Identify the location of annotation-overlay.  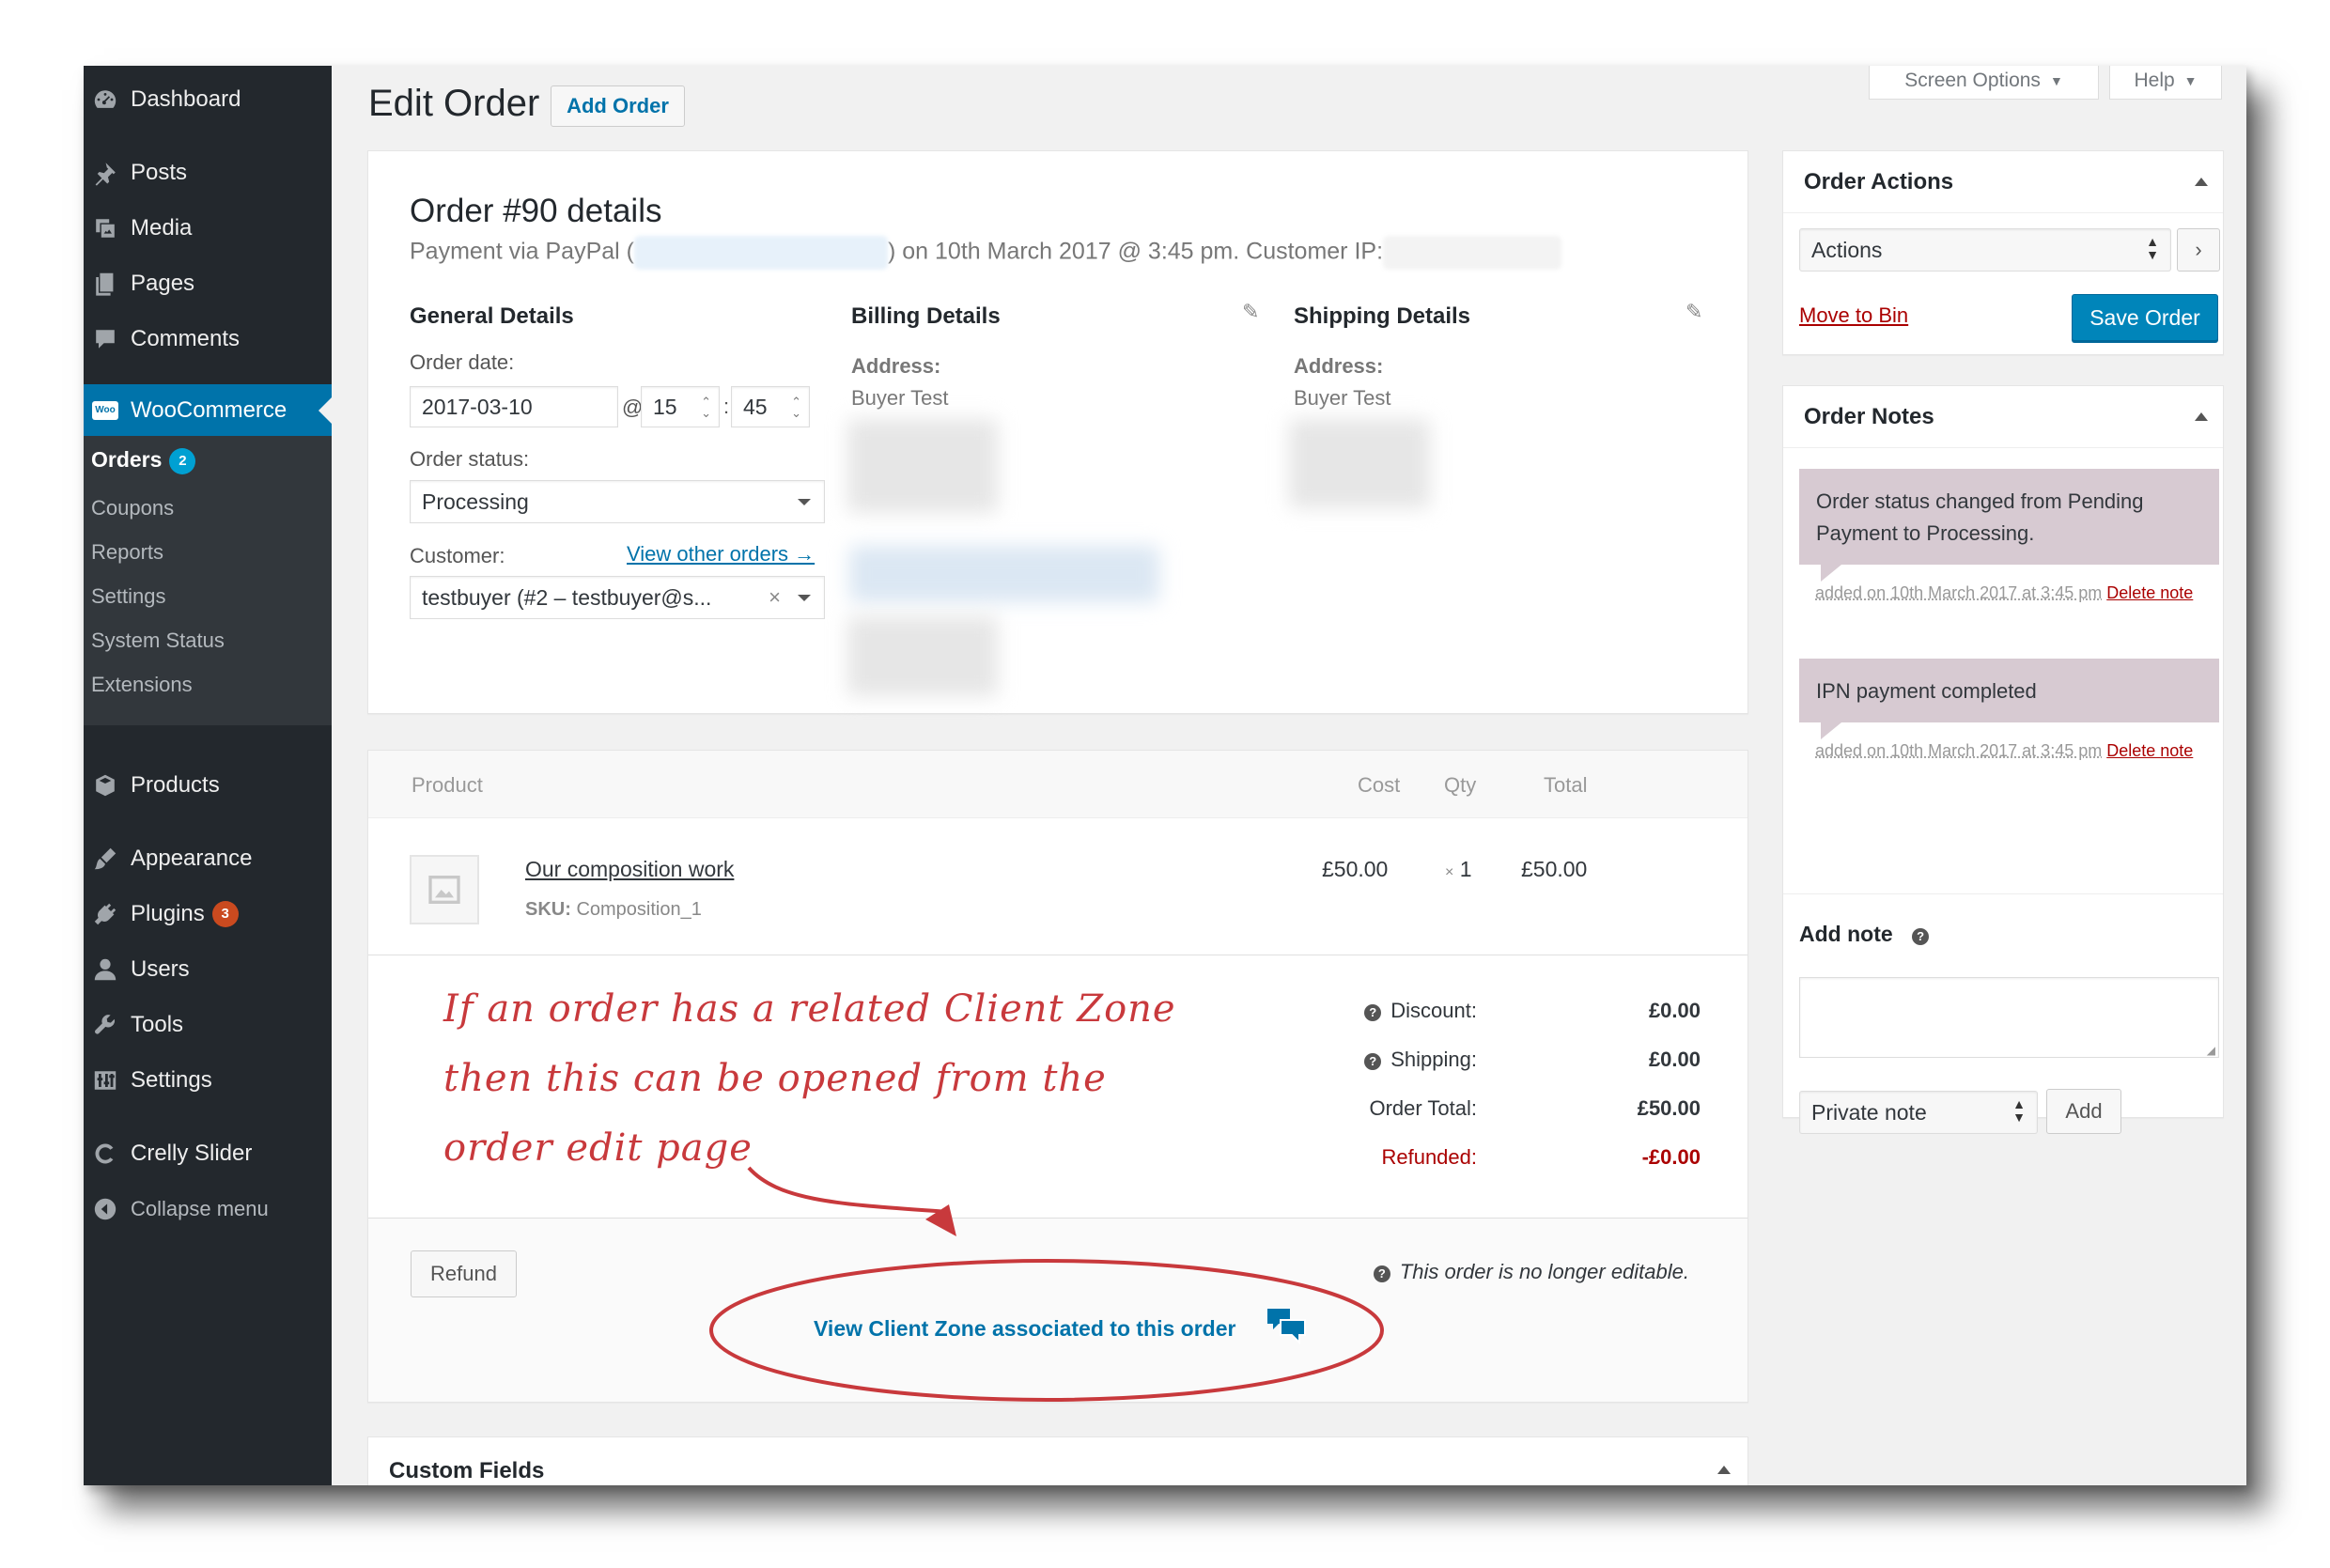
(1046, 1284).